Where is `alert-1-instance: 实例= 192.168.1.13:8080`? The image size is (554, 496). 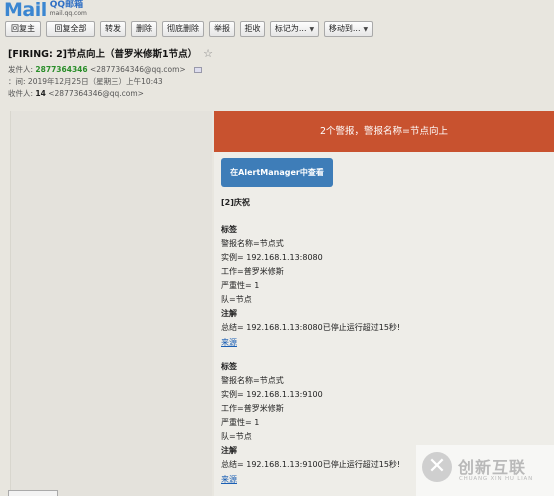
alert-1-instance: 实例= 192.168.1.13:8080 is located at coordinates (272, 257).